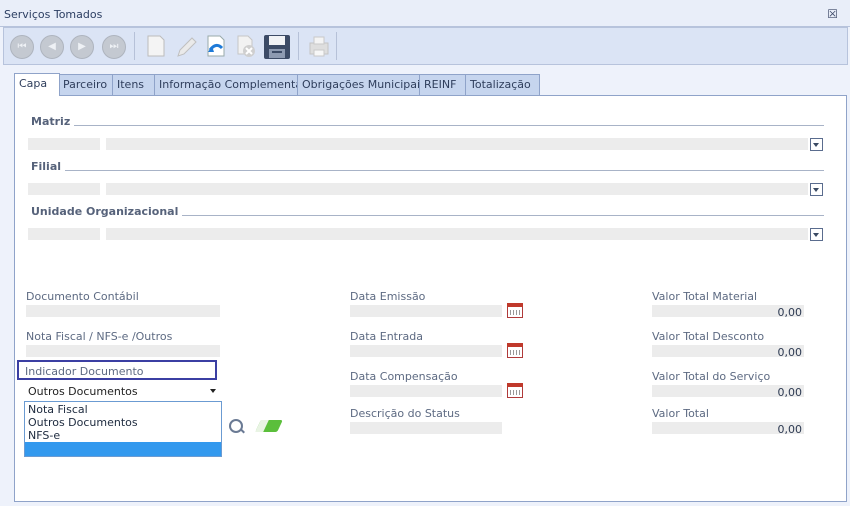  What do you see at coordinates (22, 47) in the screenshot?
I see `first-record-icon: ⏮` at bounding box center [22, 47].